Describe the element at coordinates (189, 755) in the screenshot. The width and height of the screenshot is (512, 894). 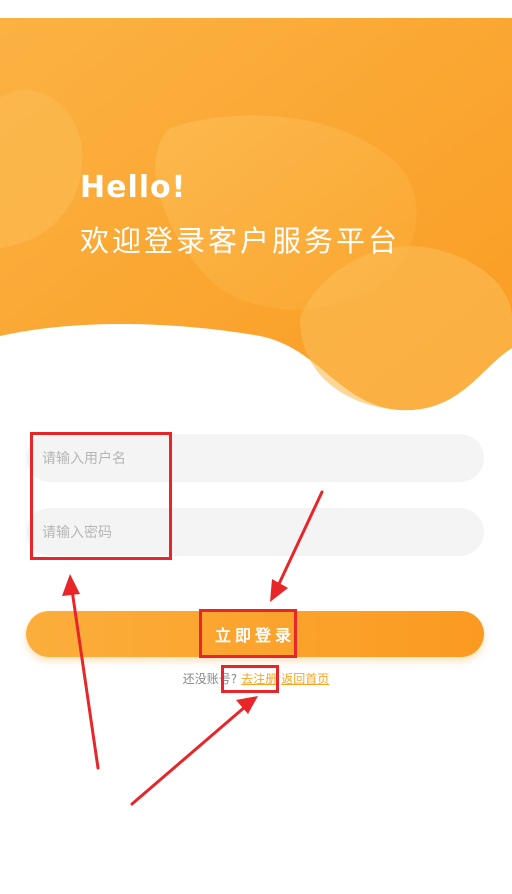
I see `annotation-arrow-register` at that location.